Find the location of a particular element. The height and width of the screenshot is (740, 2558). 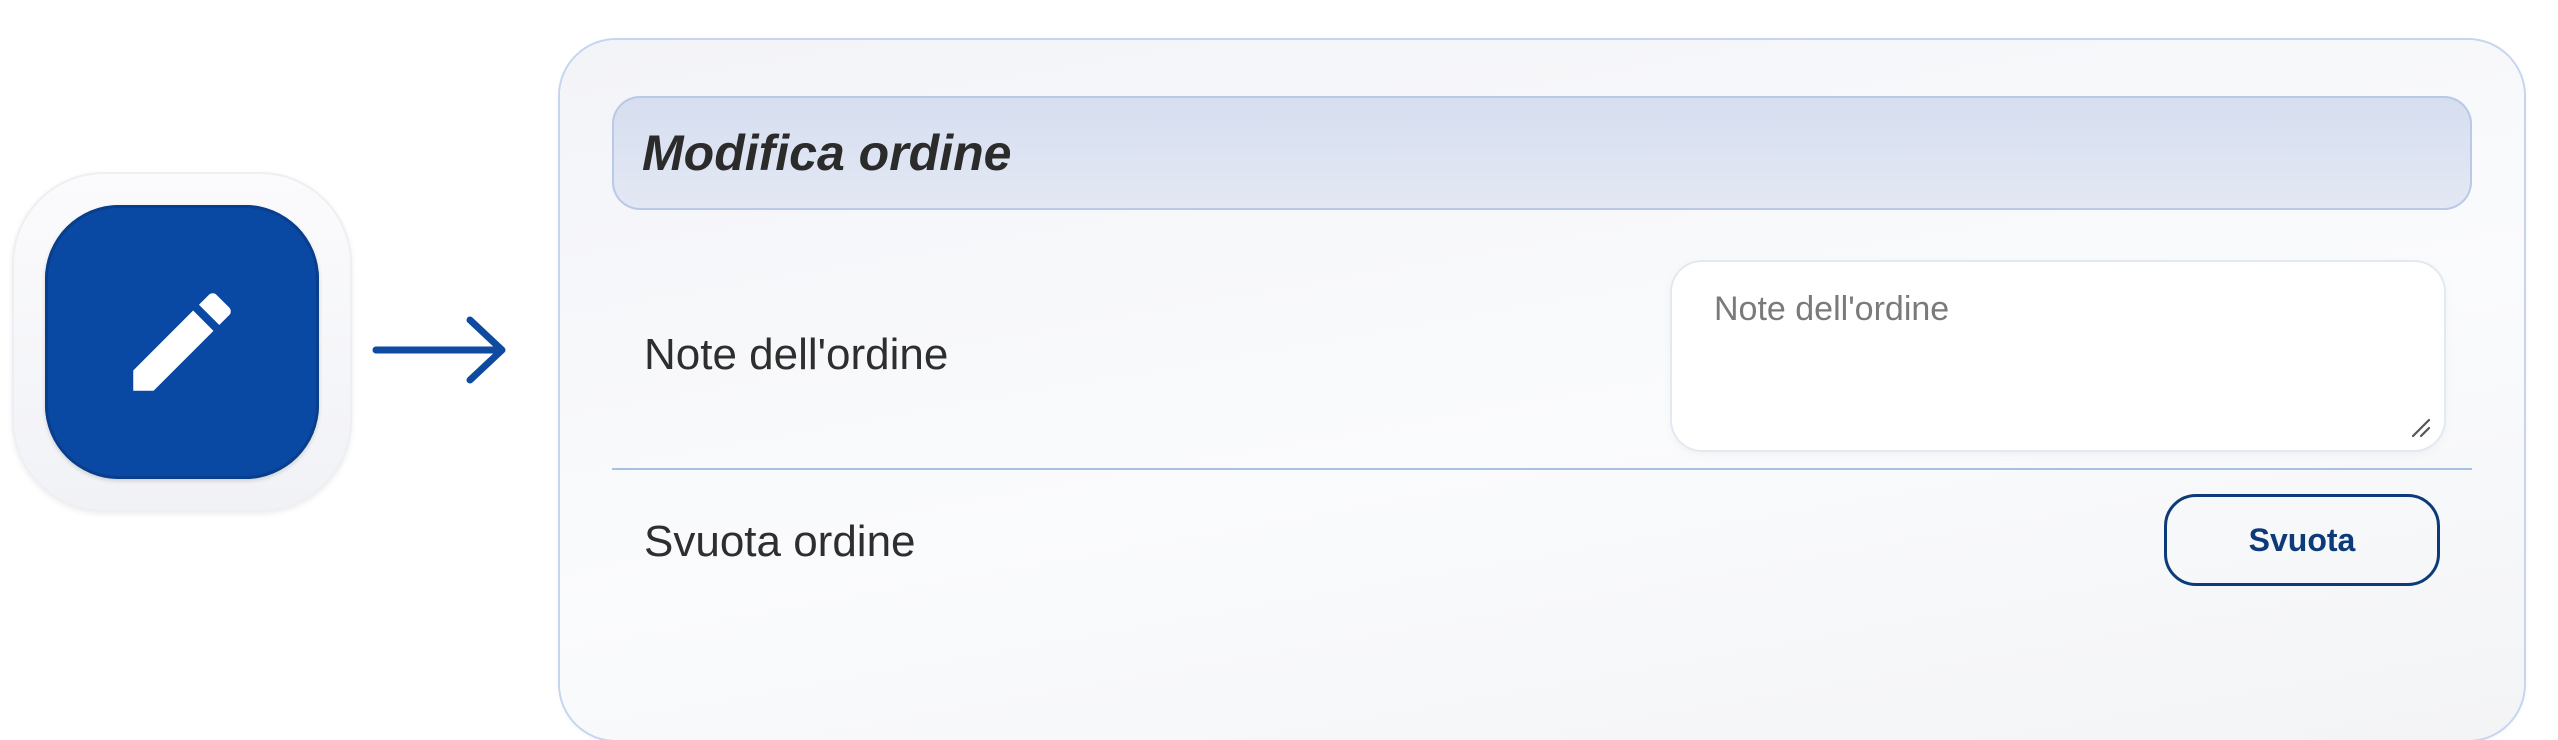

clear-order-button: Svuota is located at coordinates (2302, 540).